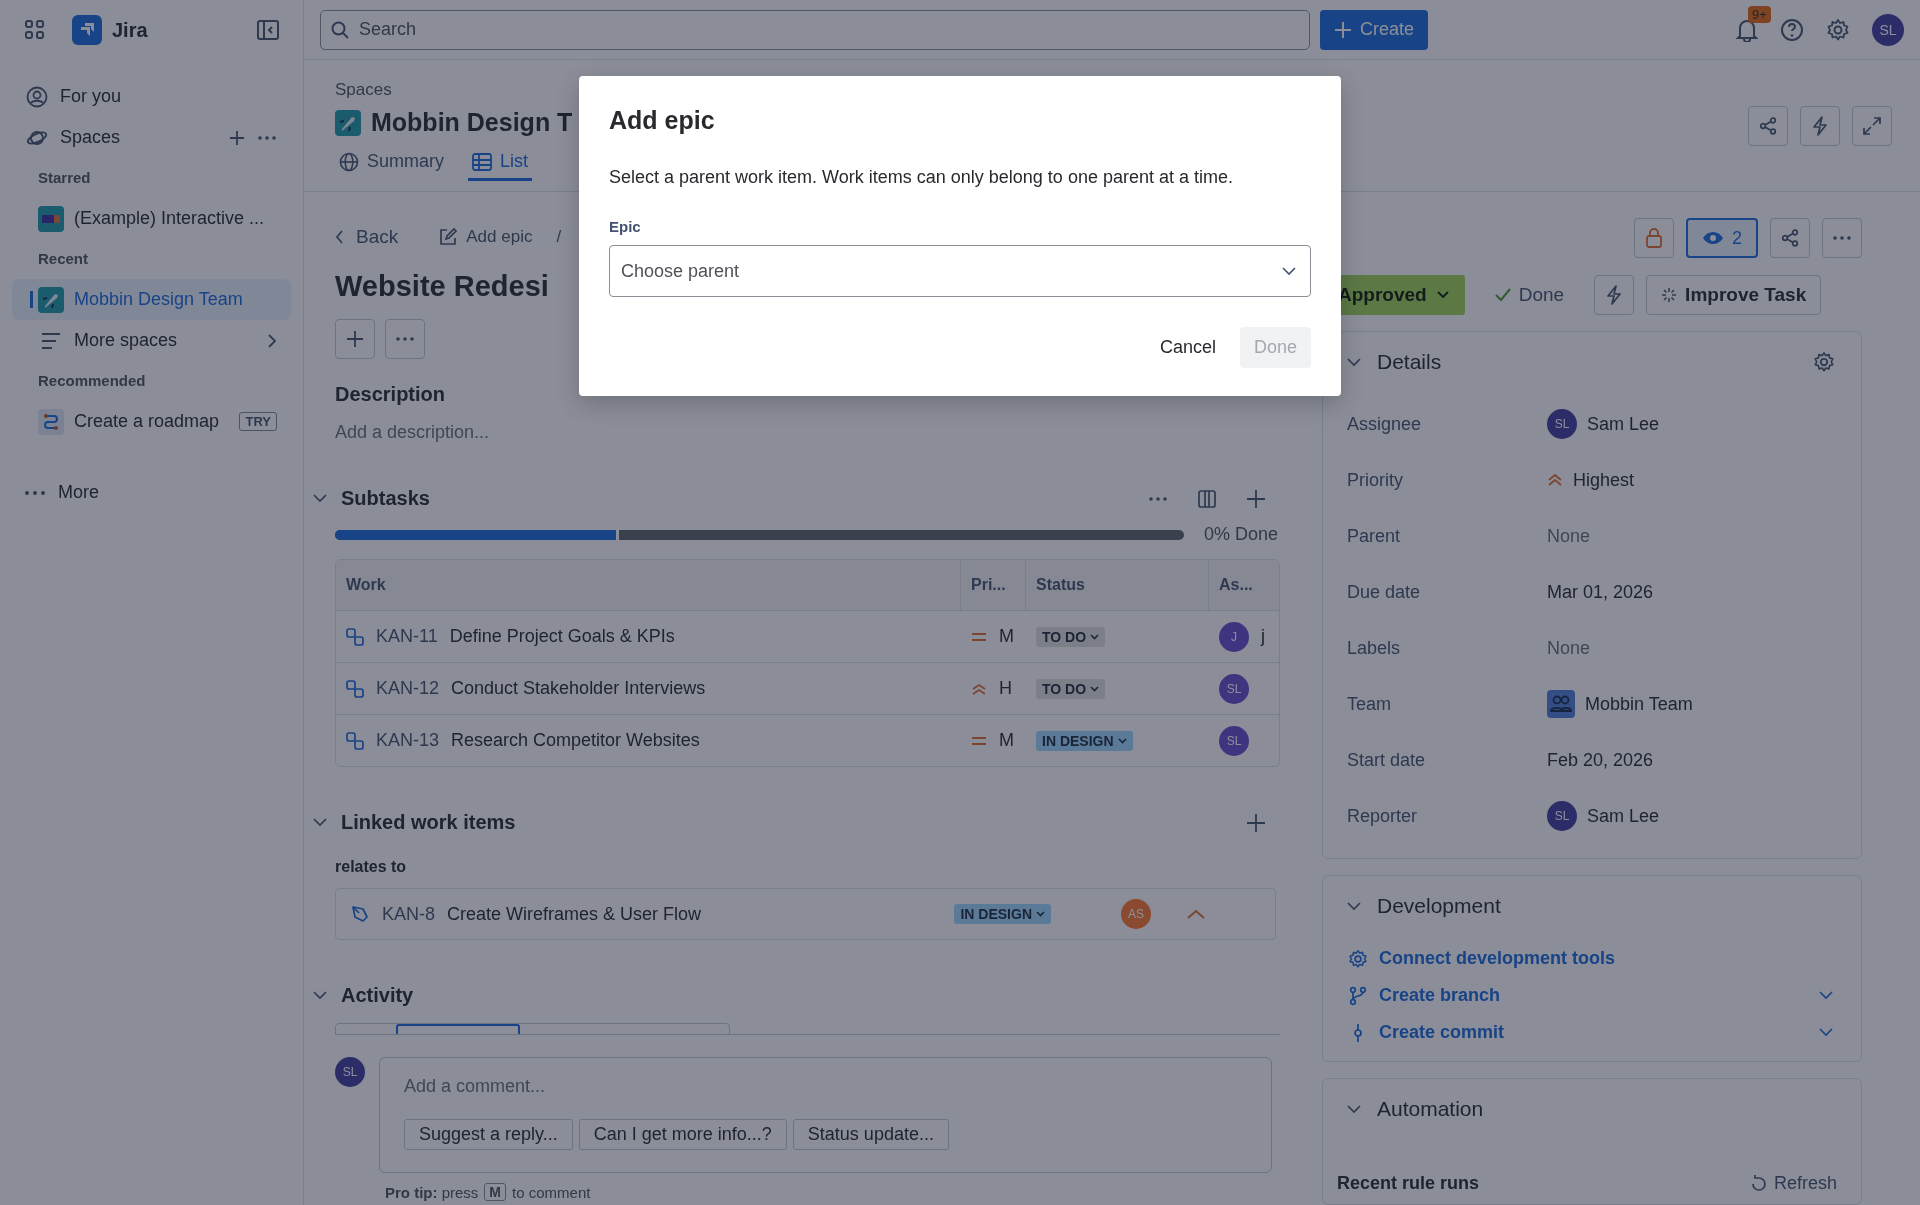 Image resolution: width=1920 pixels, height=1205 pixels. I want to click on priority-text: M, so click(1006, 636).